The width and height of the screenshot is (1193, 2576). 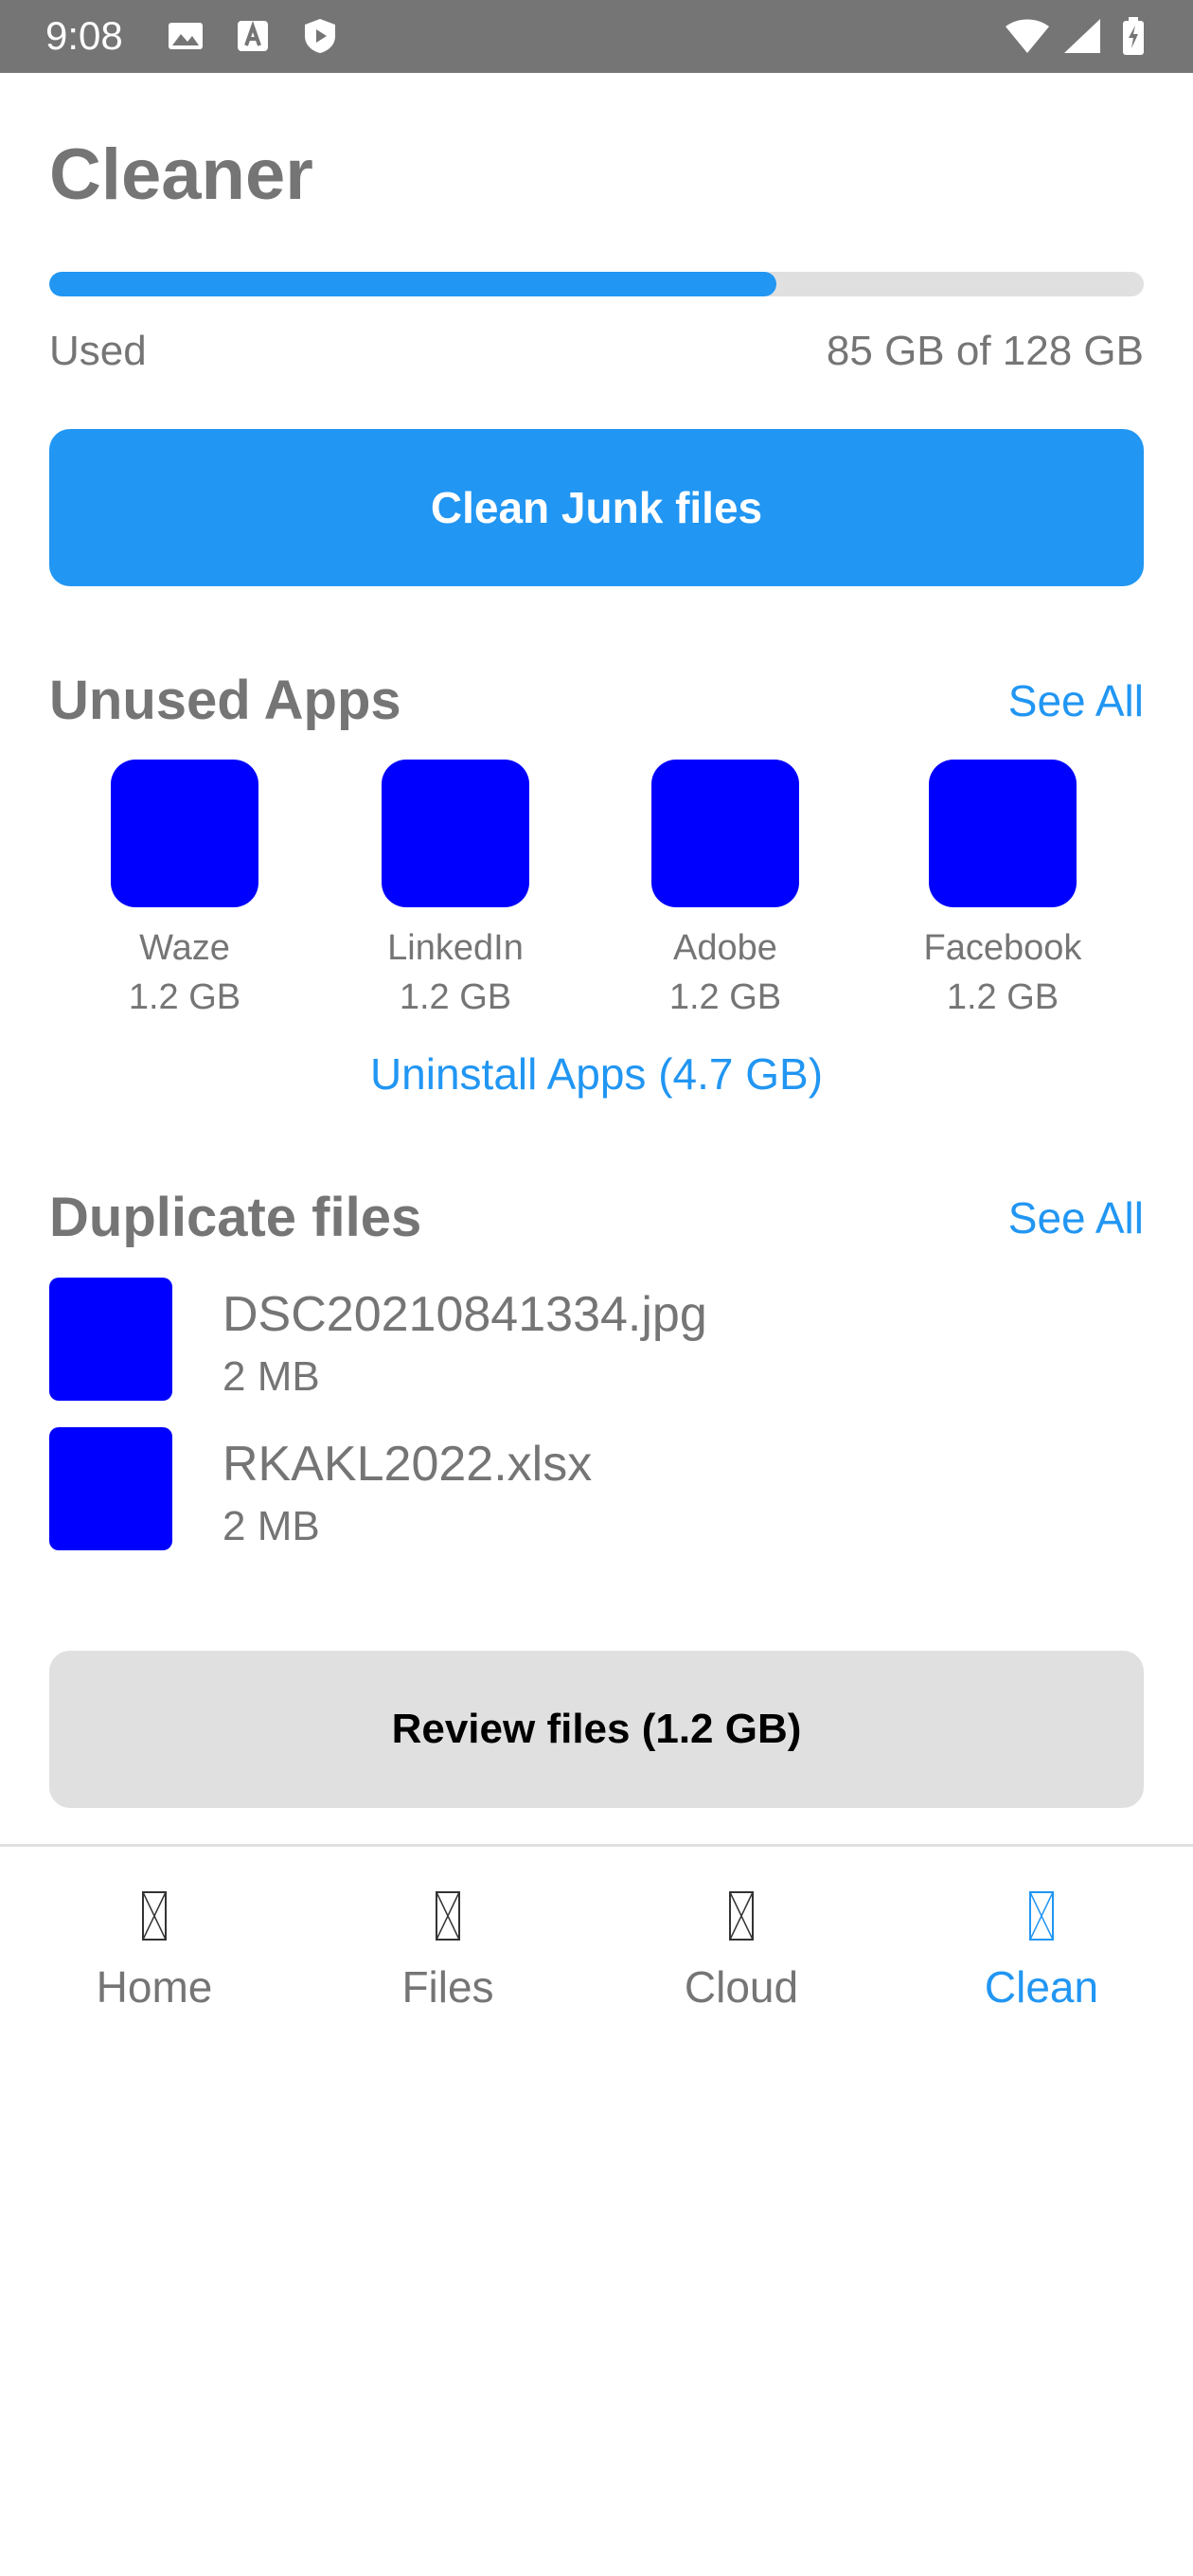 What do you see at coordinates (1076, 1217) in the screenshot?
I see `duplicate-files-see-all-link: See All` at bounding box center [1076, 1217].